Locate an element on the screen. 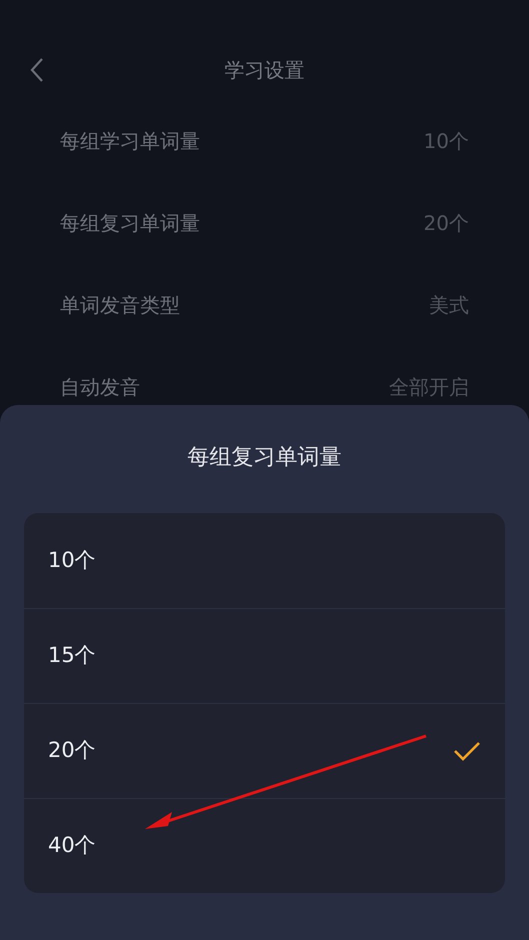 This screenshot has height=940, width=529. setting-value: 20个 is located at coordinates (446, 223).